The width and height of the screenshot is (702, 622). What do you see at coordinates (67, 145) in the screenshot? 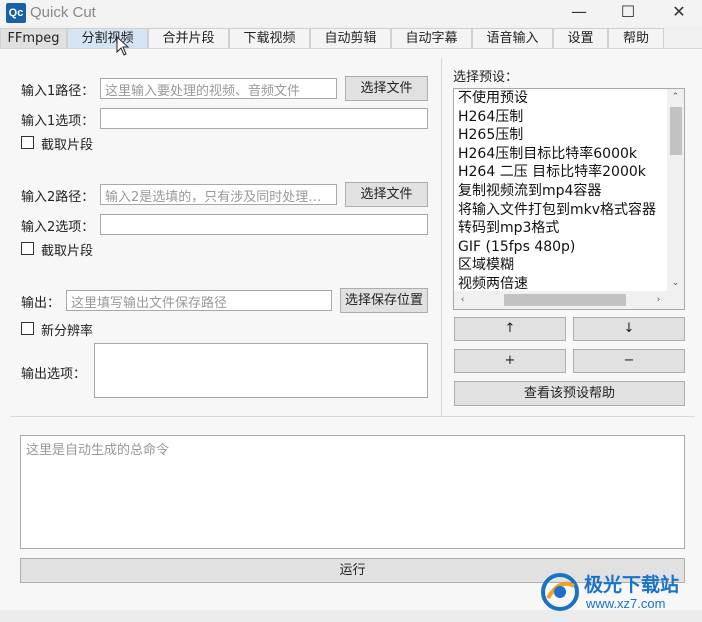
I see `input1-clip-label: 截取片段` at bounding box center [67, 145].